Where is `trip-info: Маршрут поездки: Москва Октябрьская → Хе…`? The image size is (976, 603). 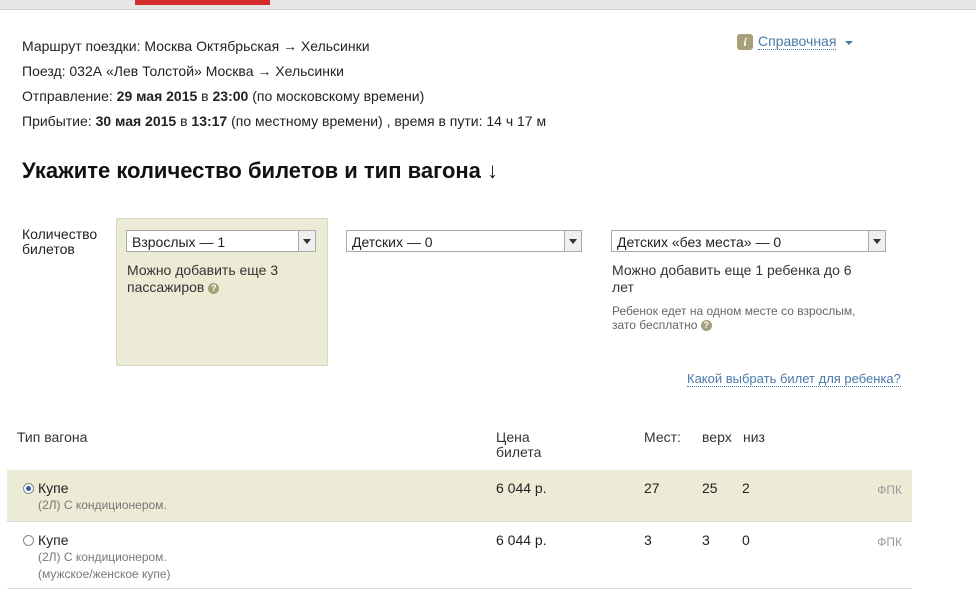 trip-info: Маршрут поездки: Москва Октябрьская → Хе… is located at coordinates (284, 84).